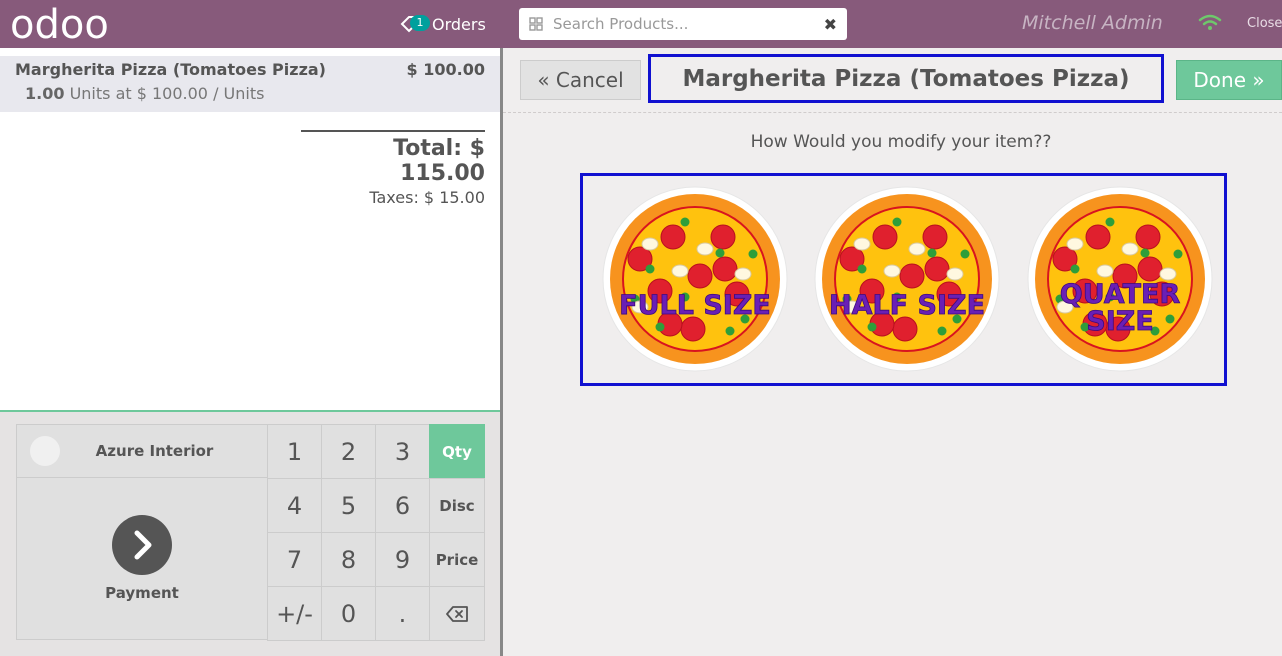 The width and height of the screenshot is (1282, 656). What do you see at coordinates (688, 24) in the screenshot?
I see `search-input` at bounding box center [688, 24].